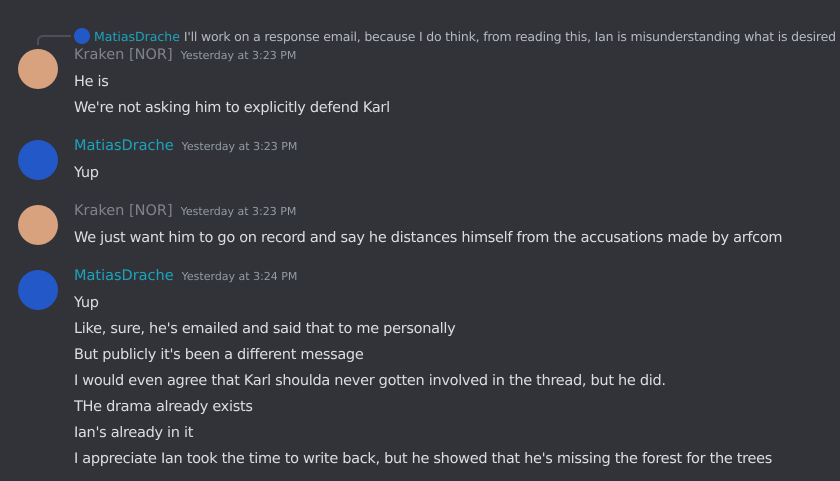 This screenshot has height=481, width=840. What do you see at coordinates (429, 238) in the screenshot?
I see `message-text: We just want him to go on record and say he distances himself from the accusations made by arfcom` at bounding box center [429, 238].